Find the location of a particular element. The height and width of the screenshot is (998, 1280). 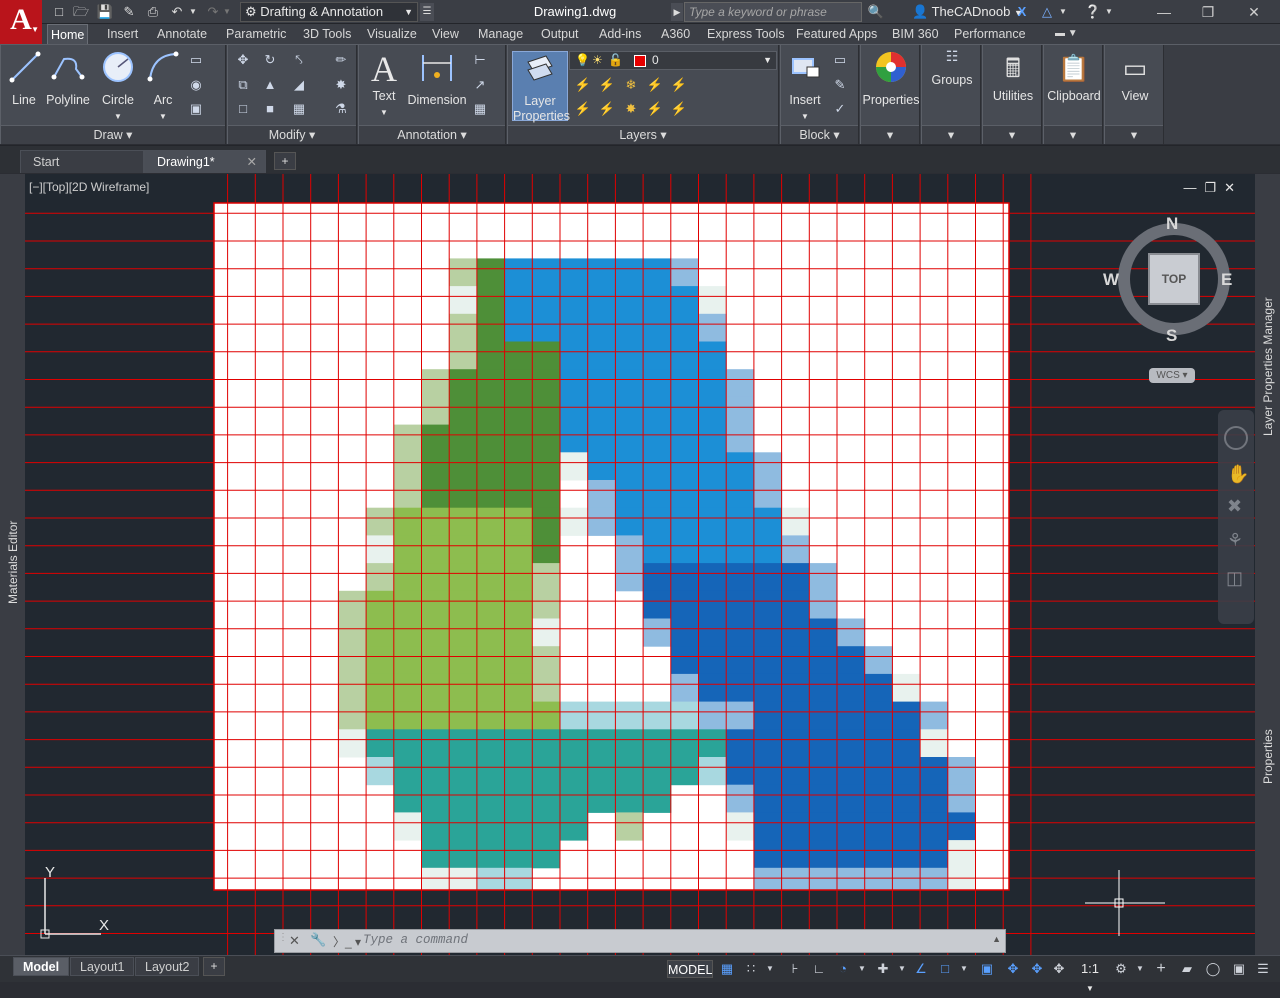

close-viewport-icon: ✕ is located at coordinates (1233, 187).